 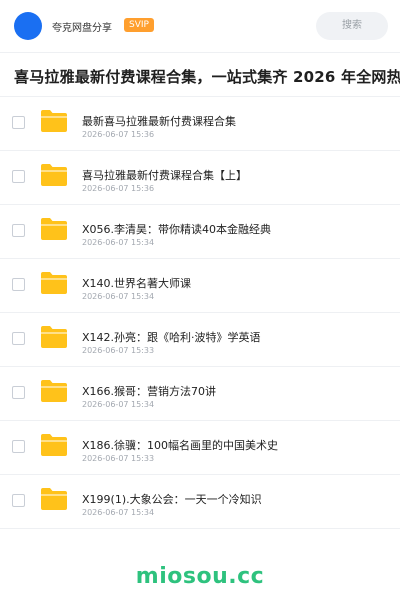 I want to click on title-row: 喜马拉雅最新付费课程合集，一站式集齐 2026 年全网热门, so click(x=200, y=75).